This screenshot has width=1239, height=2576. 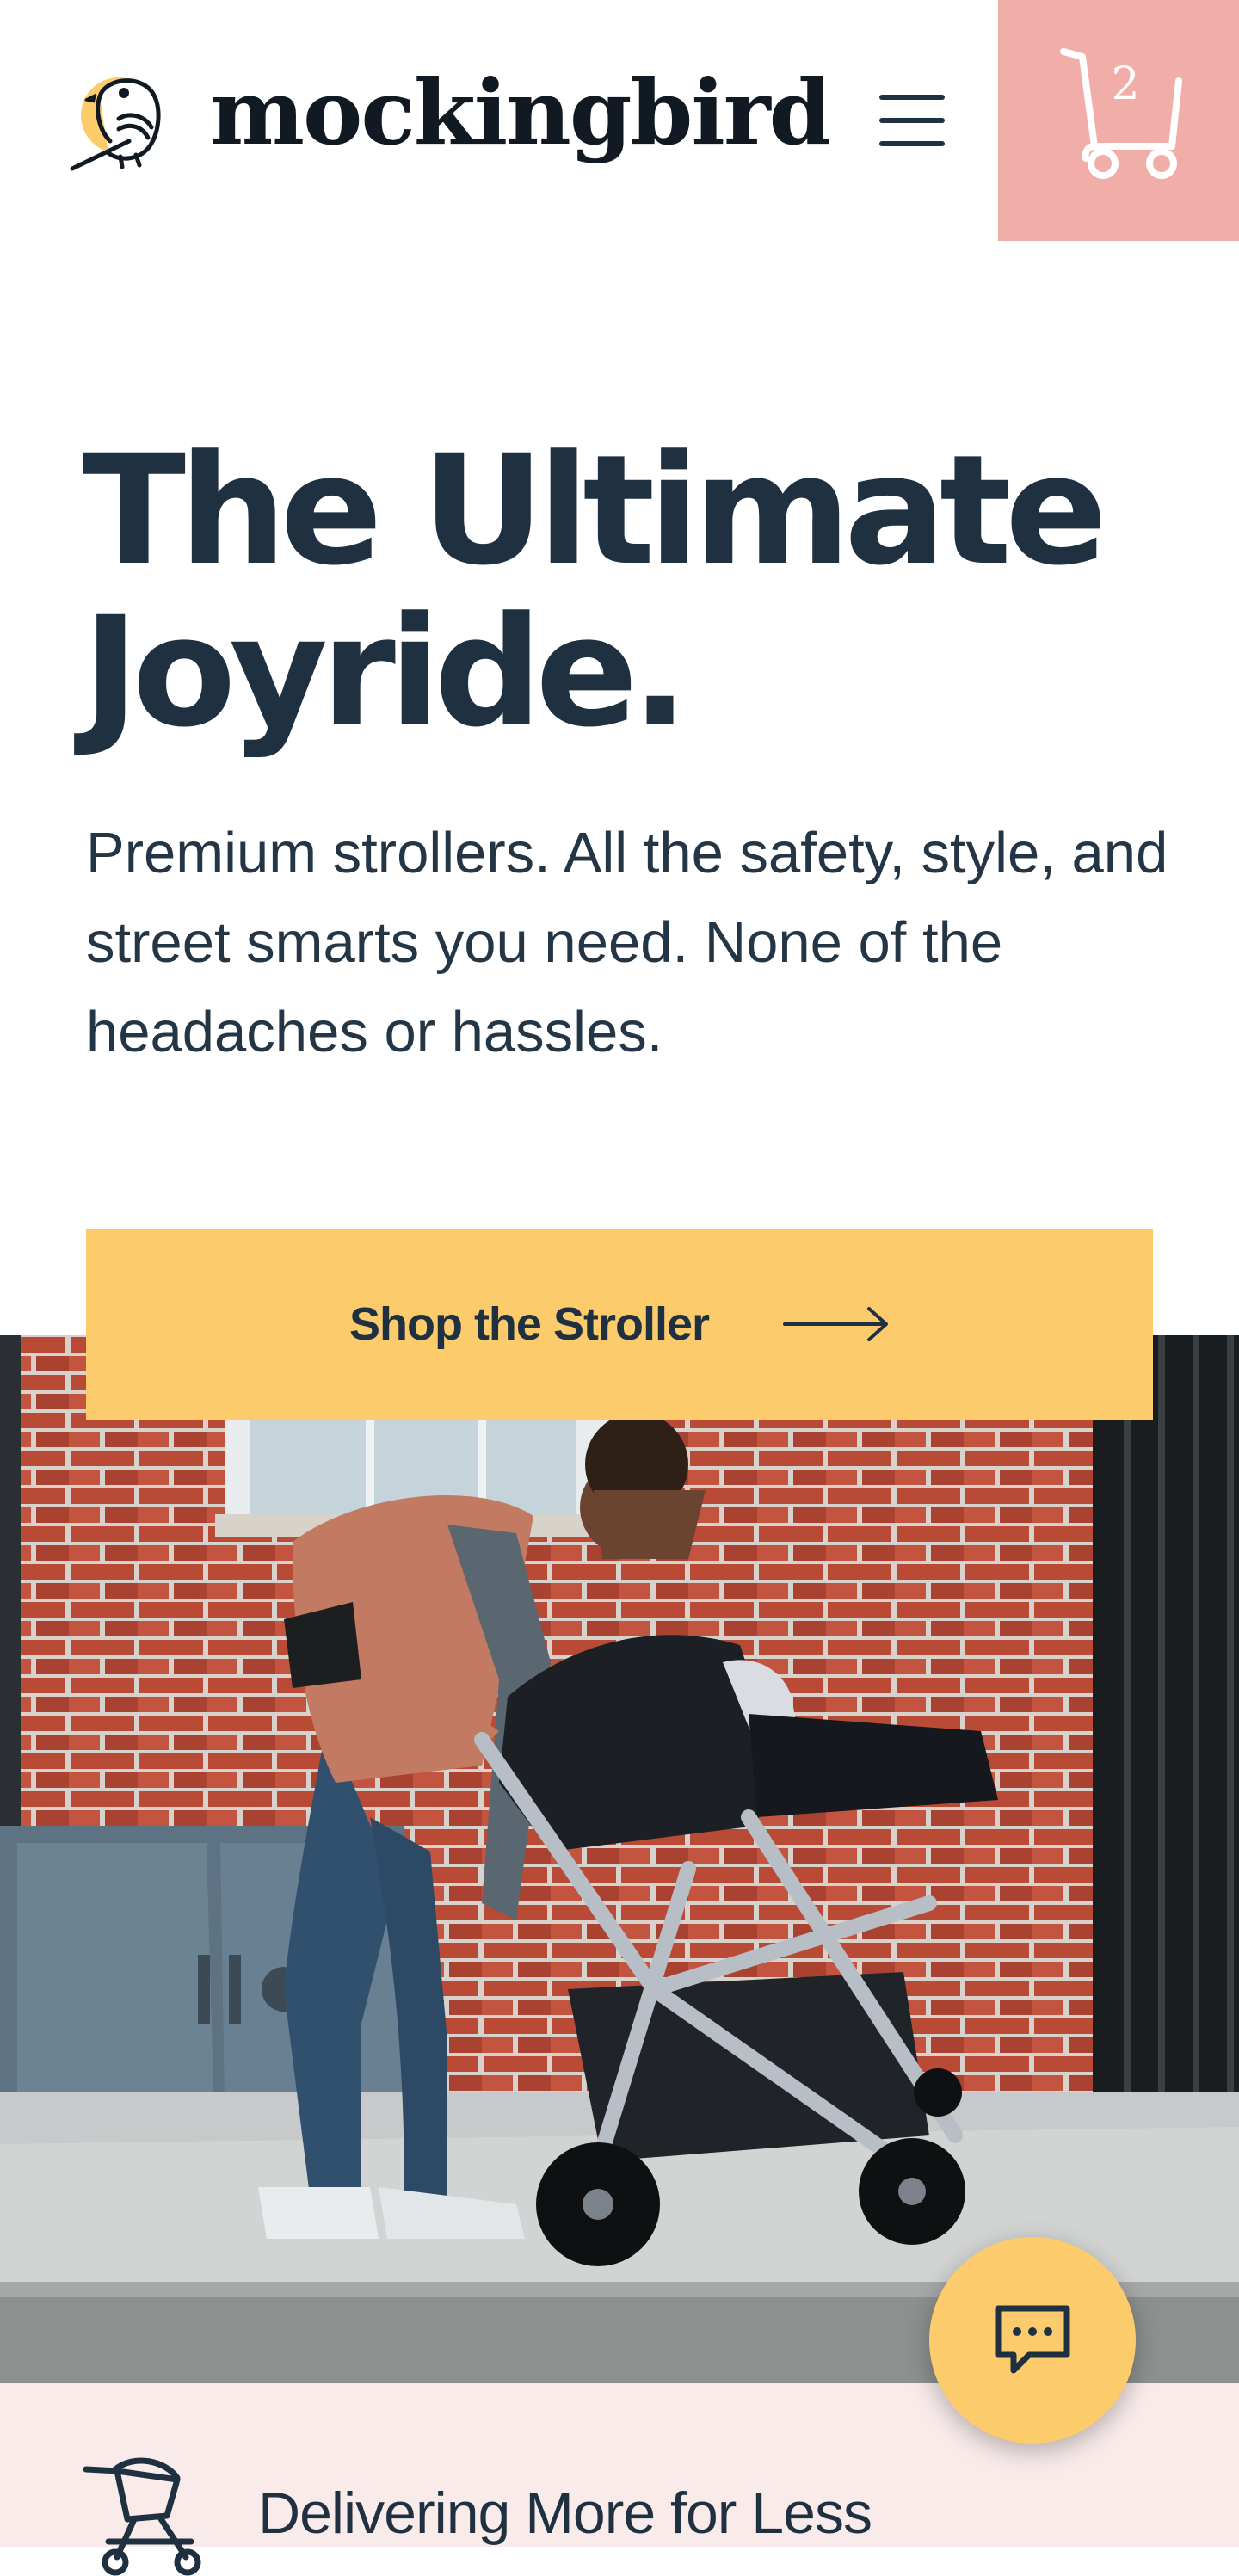 What do you see at coordinates (912, 97) in the screenshot?
I see `hamburger-menu-icon` at bounding box center [912, 97].